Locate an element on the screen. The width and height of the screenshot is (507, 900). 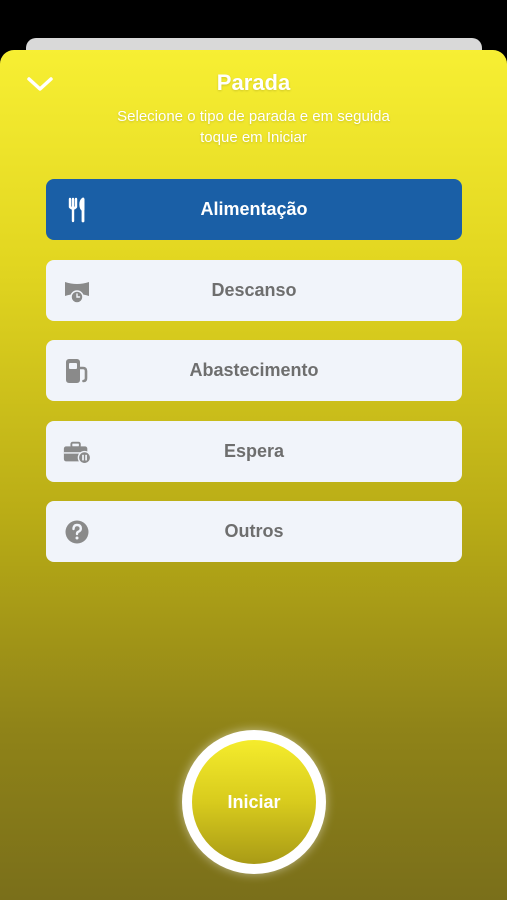
option-espera: Espera is located at coordinates (254, 451).